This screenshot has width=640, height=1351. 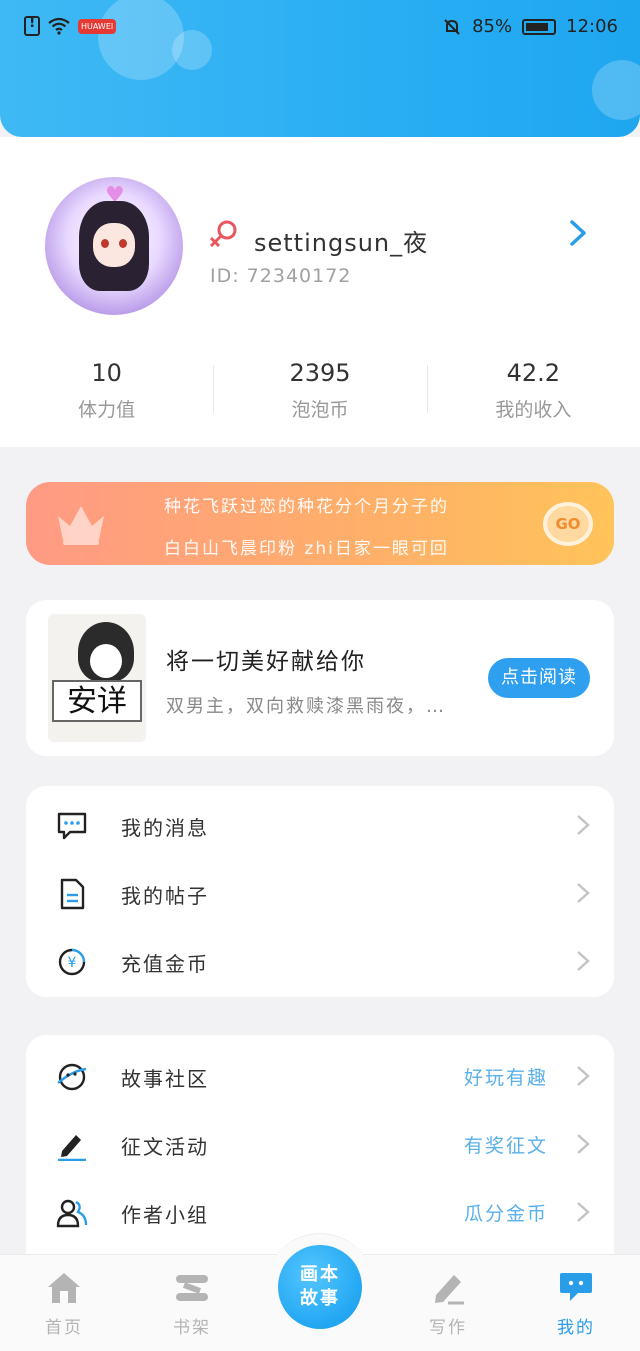 I want to click on stat-label: 体力值, so click(x=107, y=410).